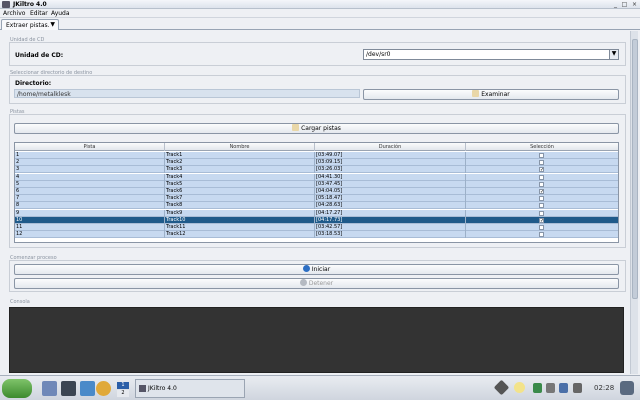  Describe the element at coordinates (240, 213) in the screenshot. I see `track-name-cell: Track9` at that location.